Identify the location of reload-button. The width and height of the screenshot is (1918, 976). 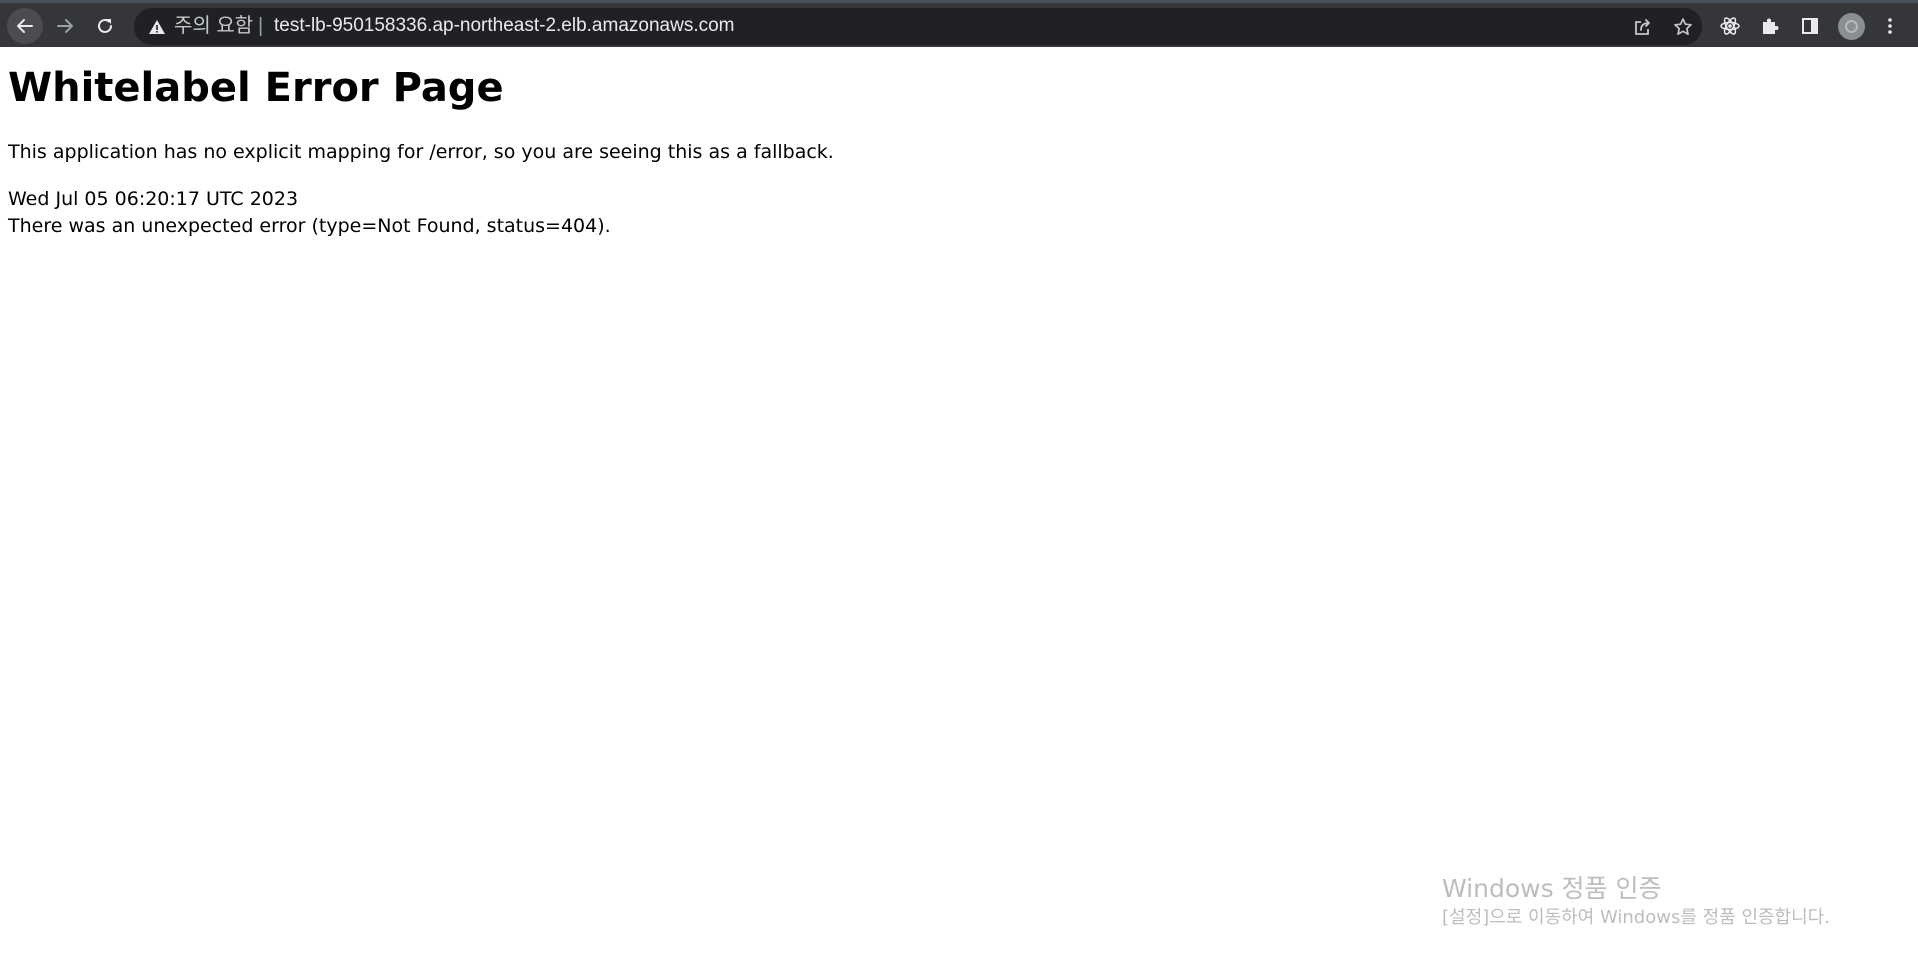
(105, 26).